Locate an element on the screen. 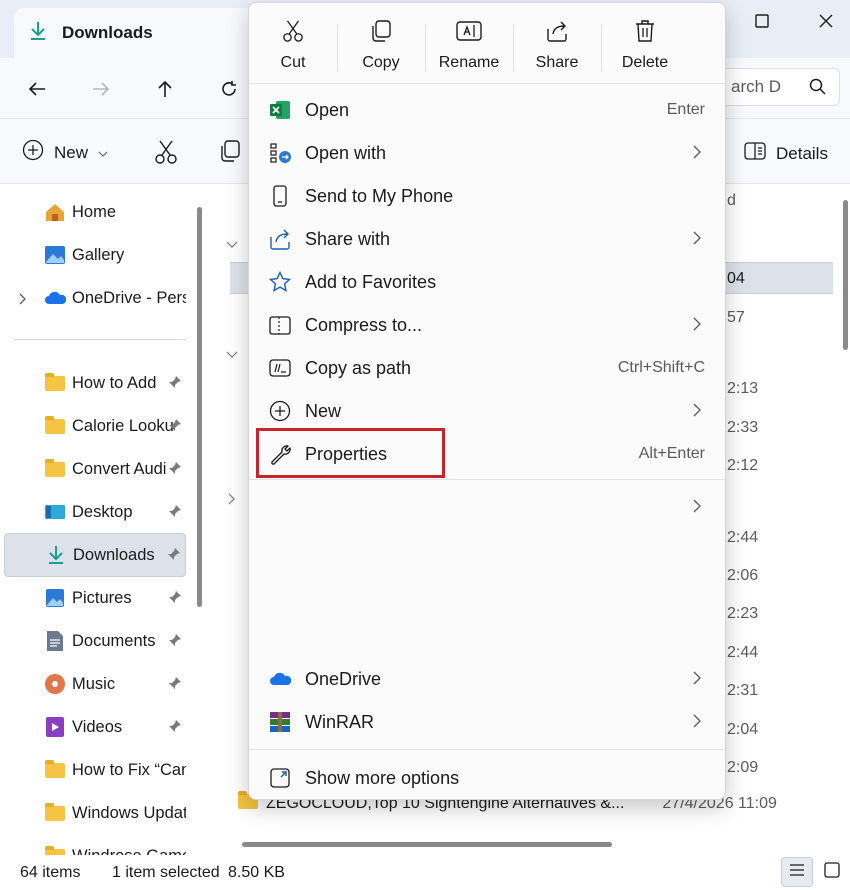 The image size is (850, 890). new-button: New is located at coordinates (65, 152).